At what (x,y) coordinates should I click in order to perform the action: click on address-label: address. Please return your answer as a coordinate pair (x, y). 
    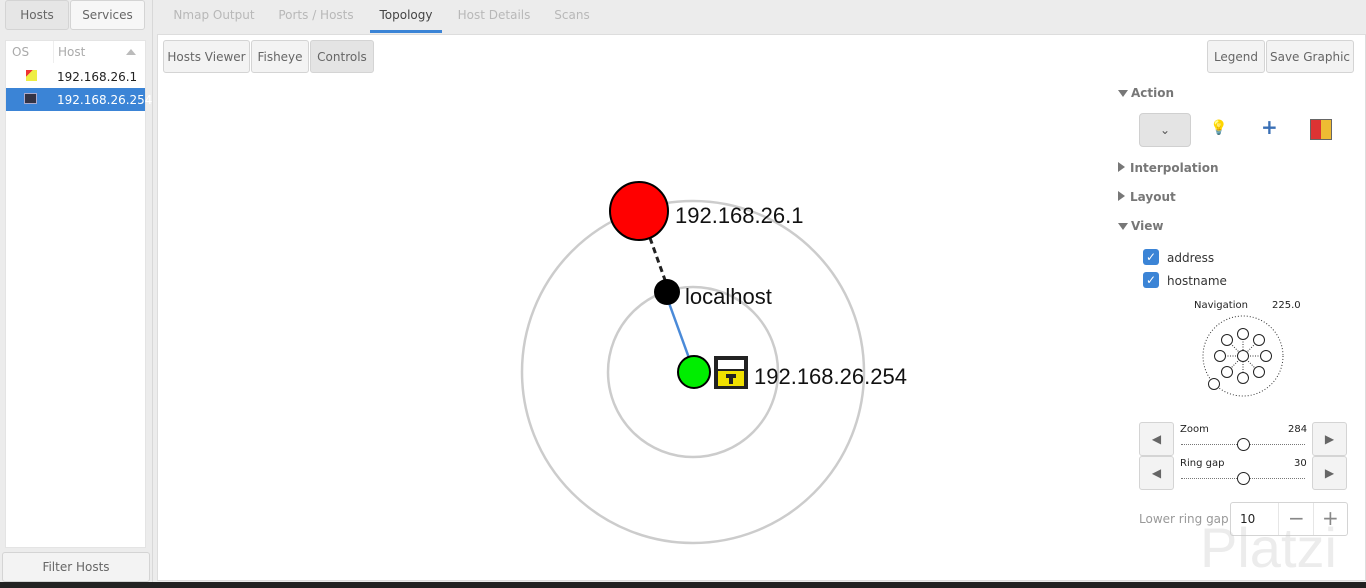
    Looking at the image, I should click on (1191, 258).